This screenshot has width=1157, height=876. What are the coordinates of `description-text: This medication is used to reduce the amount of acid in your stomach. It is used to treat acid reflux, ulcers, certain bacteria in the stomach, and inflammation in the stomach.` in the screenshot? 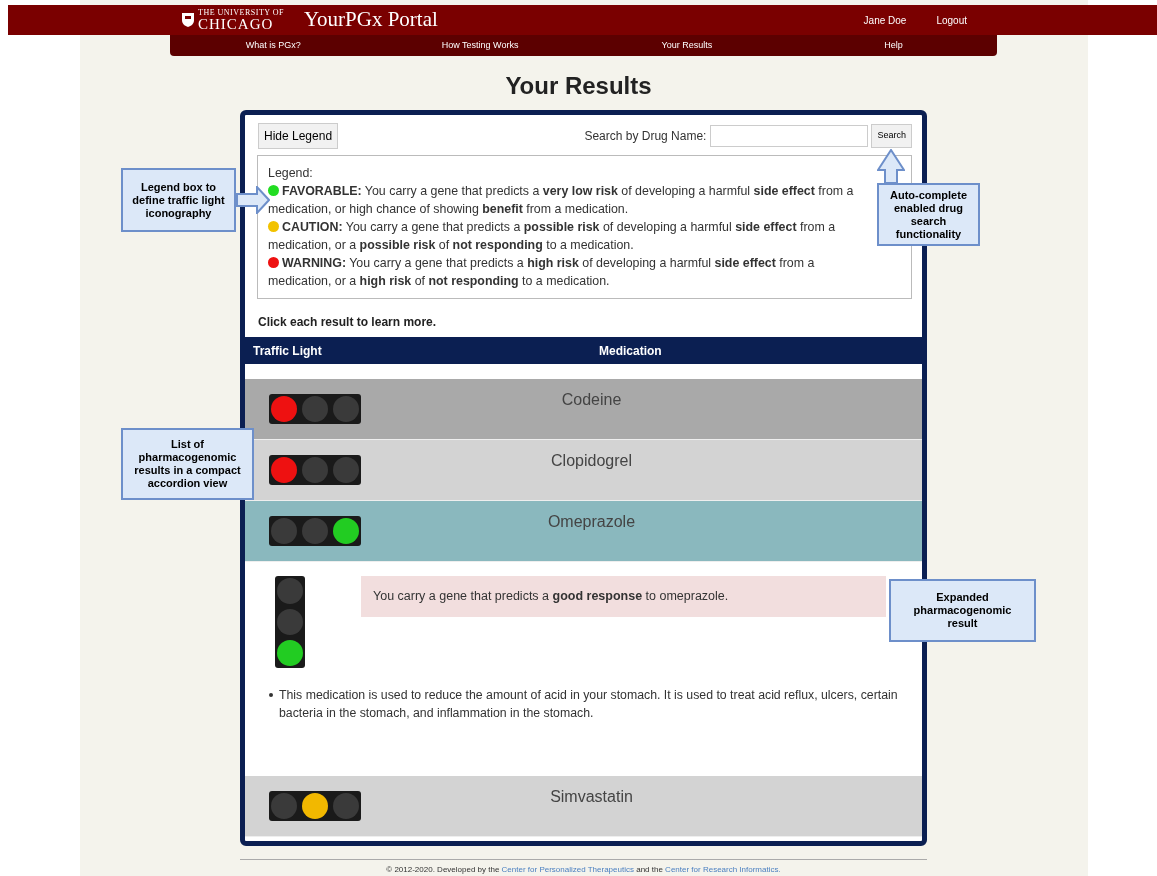 It's located at (589, 704).